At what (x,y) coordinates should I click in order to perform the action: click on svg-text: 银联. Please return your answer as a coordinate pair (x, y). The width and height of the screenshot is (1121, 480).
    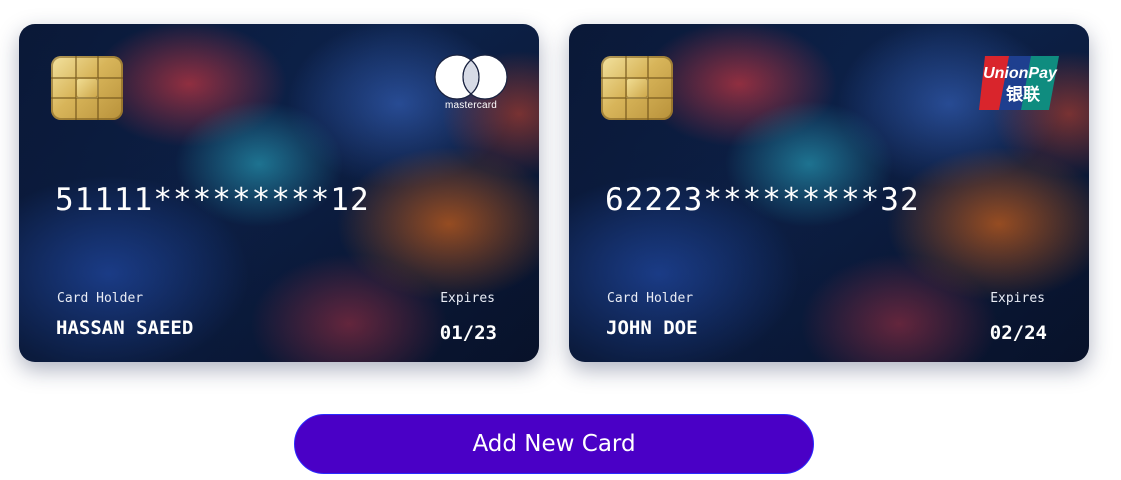
    Looking at the image, I should click on (1023, 94).